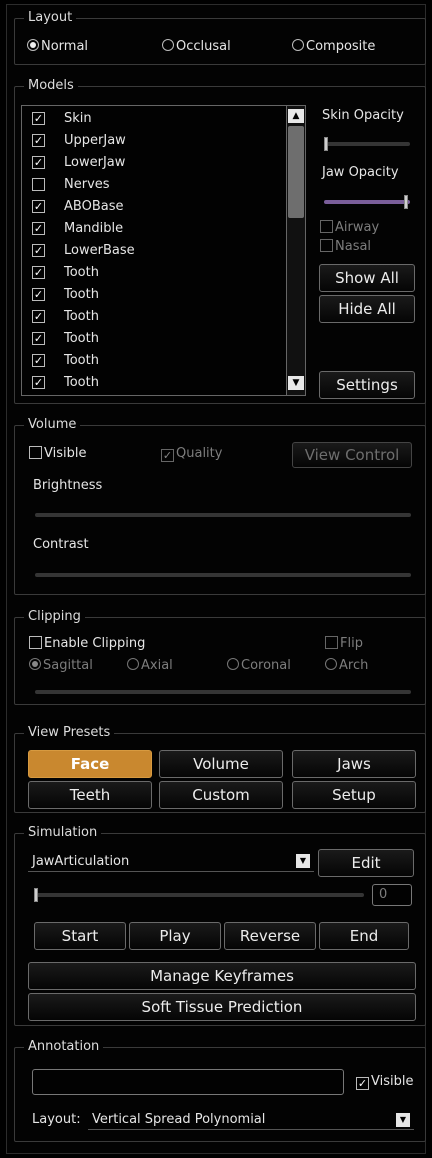 Image resolution: width=432 pixels, height=1158 pixels. Describe the element at coordinates (152, 207) in the screenshot. I see `model-list-item: ✓ ABOBase` at that location.